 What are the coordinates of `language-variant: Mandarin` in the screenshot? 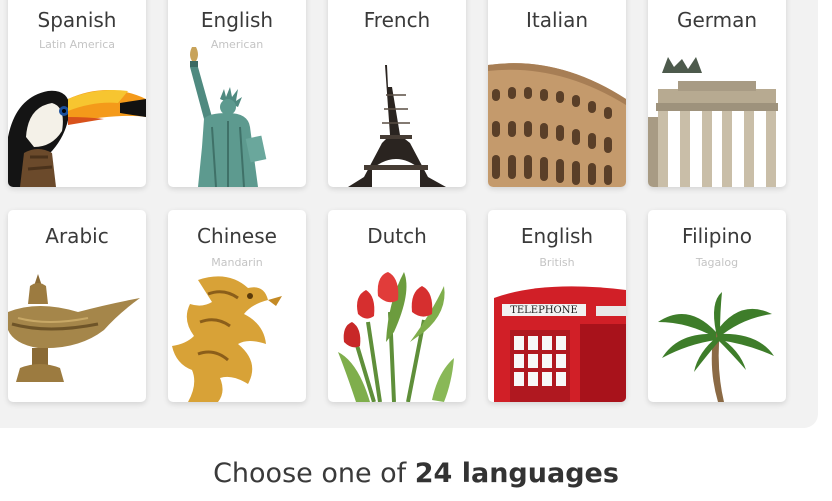 It's located at (237, 262).